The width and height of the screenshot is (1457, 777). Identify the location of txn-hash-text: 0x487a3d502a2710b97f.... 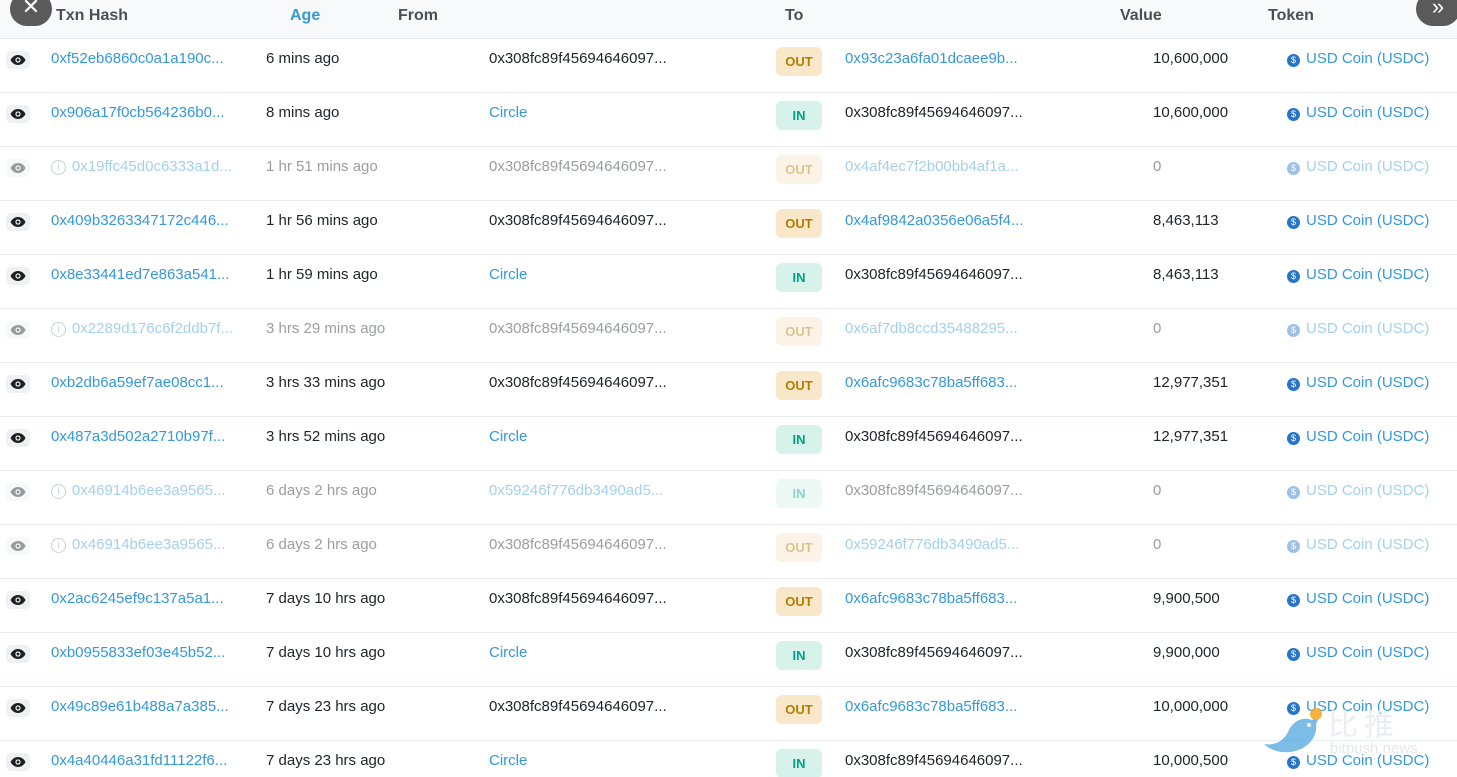
(138, 436).